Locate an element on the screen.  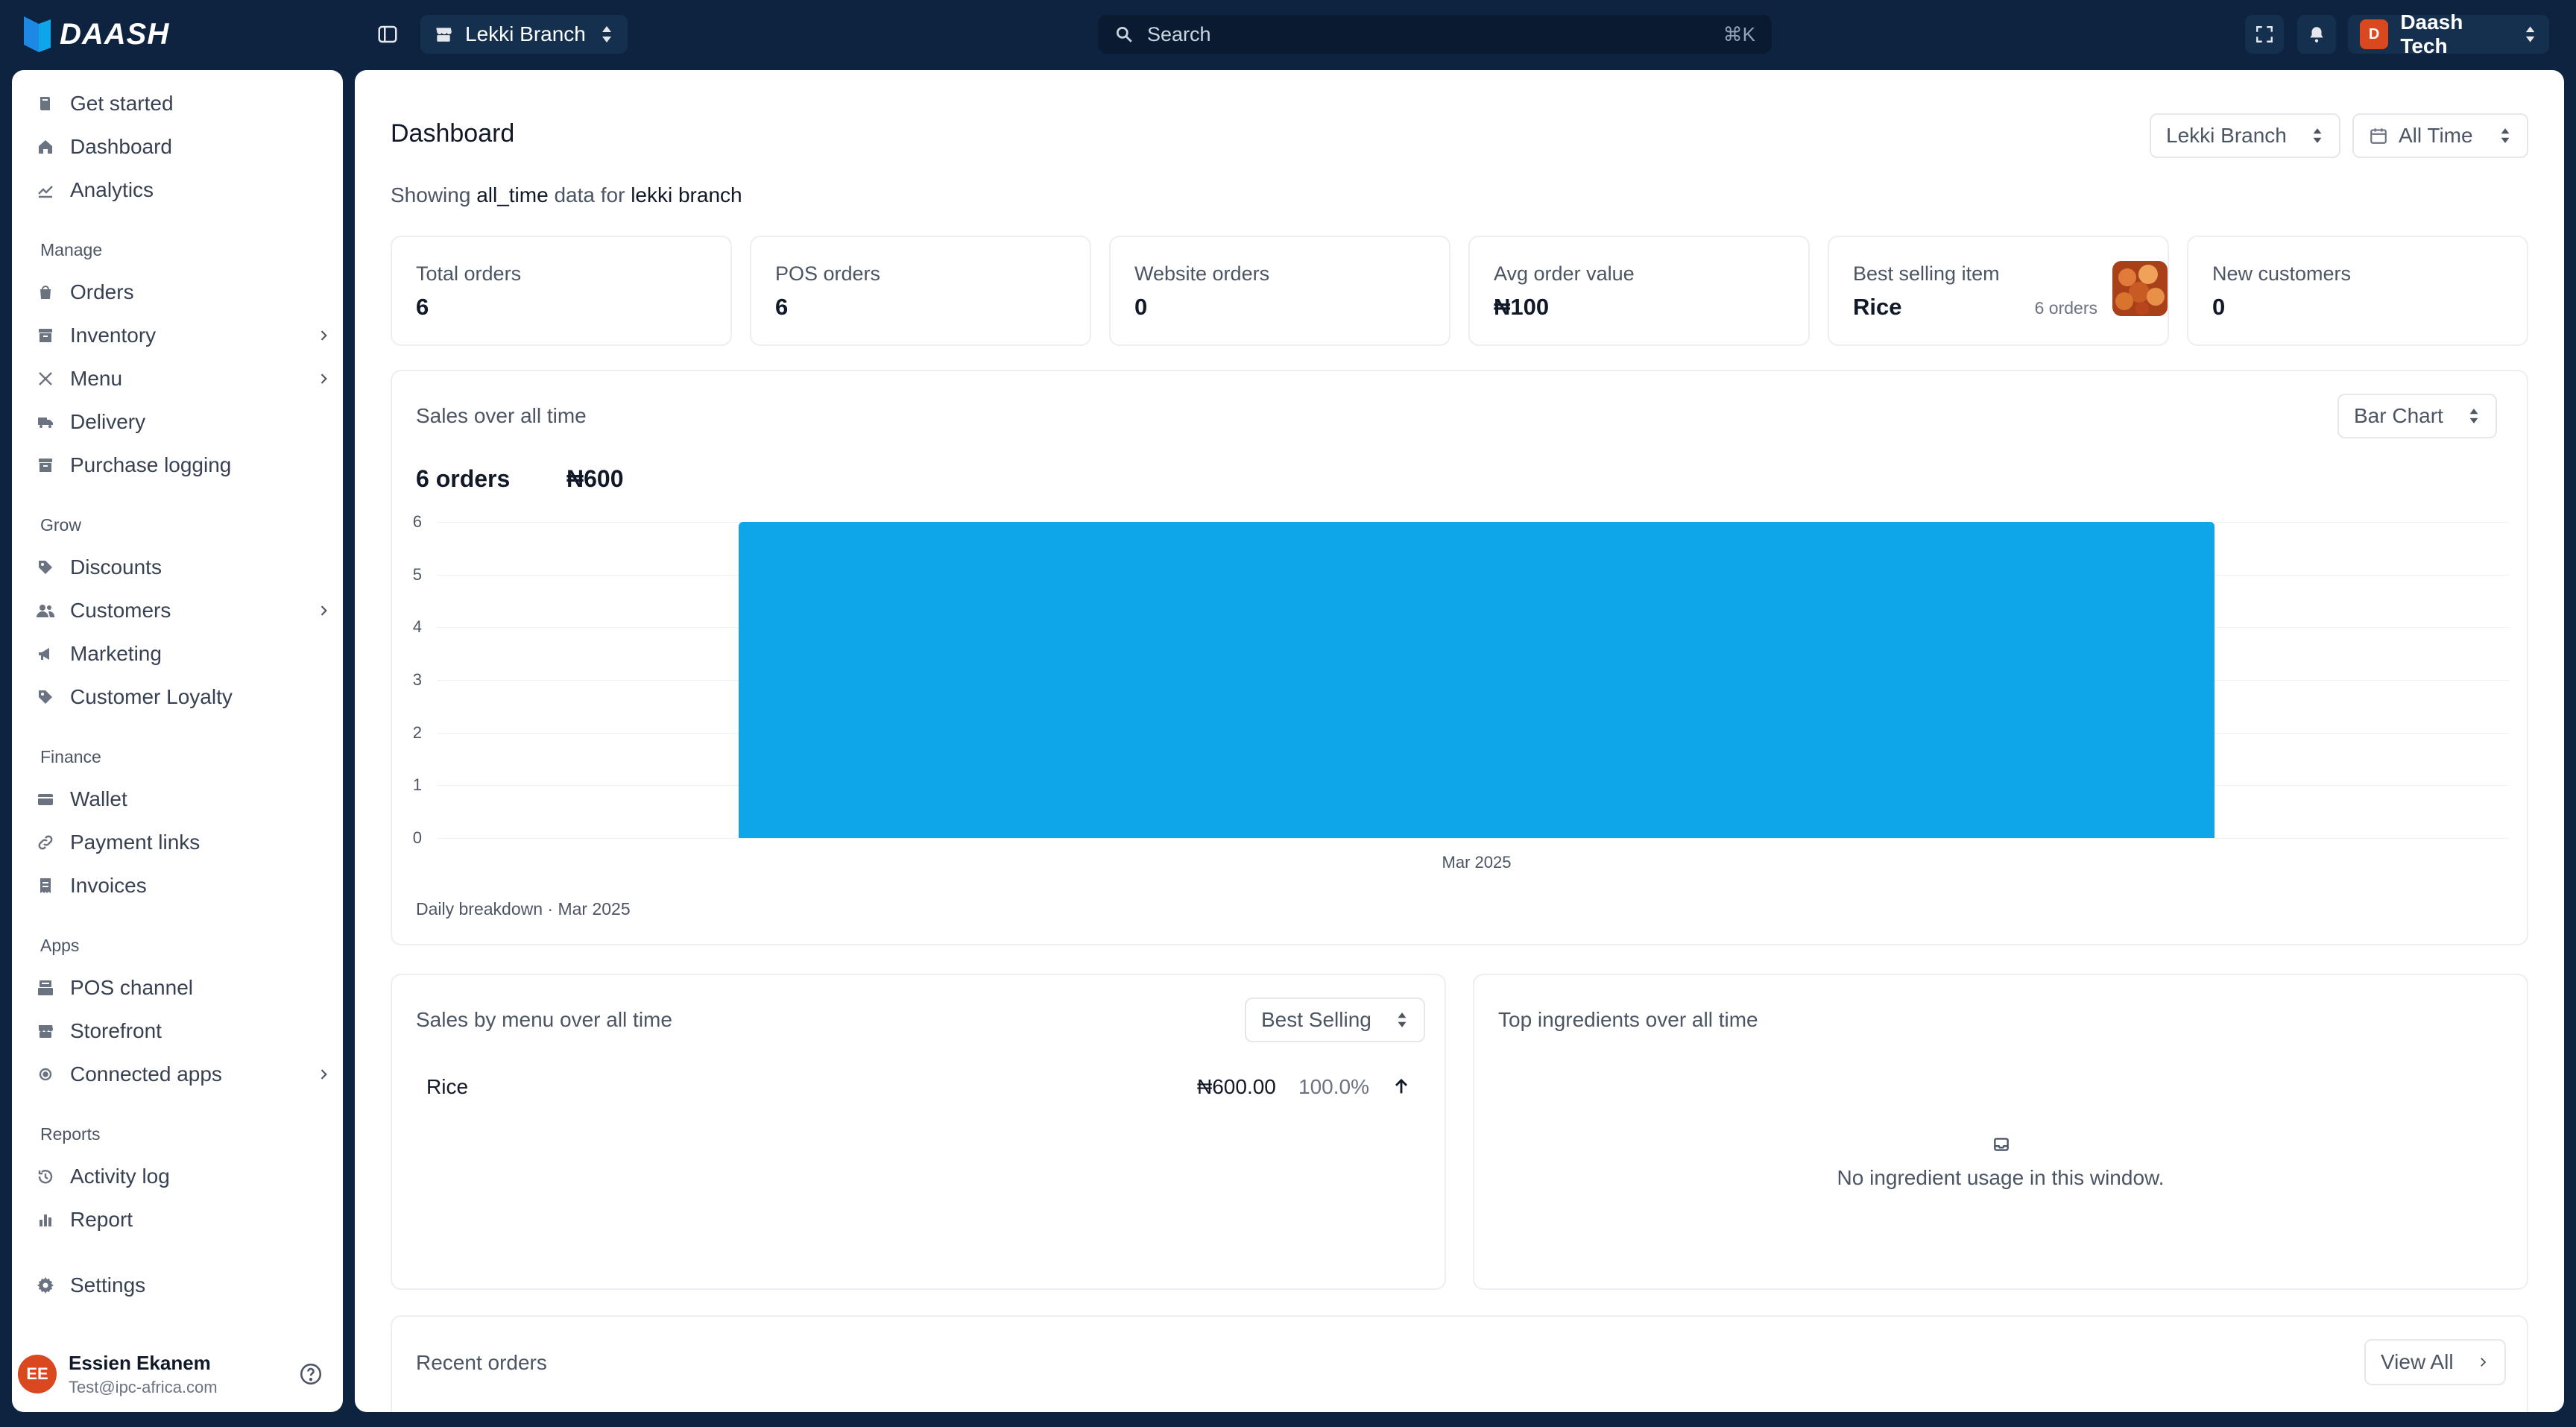
puzzle-icon is located at coordinates (45, 1075).